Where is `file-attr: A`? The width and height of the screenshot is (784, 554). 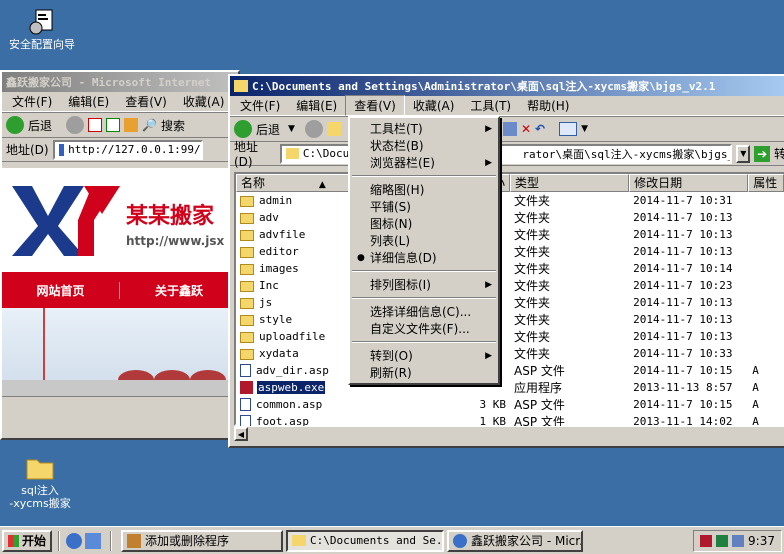 file-attr: A is located at coordinates (755, 404).